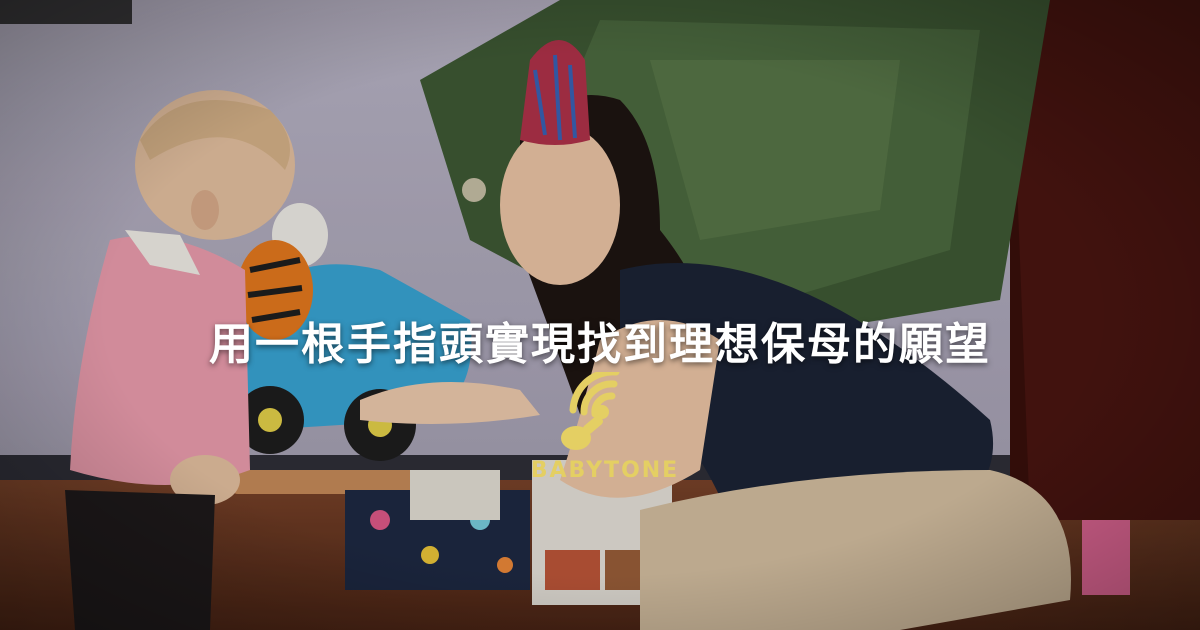  Describe the element at coordinates (590, 409) in the screenshot. I see `wifi-pacifier-logo-icon` at that location.